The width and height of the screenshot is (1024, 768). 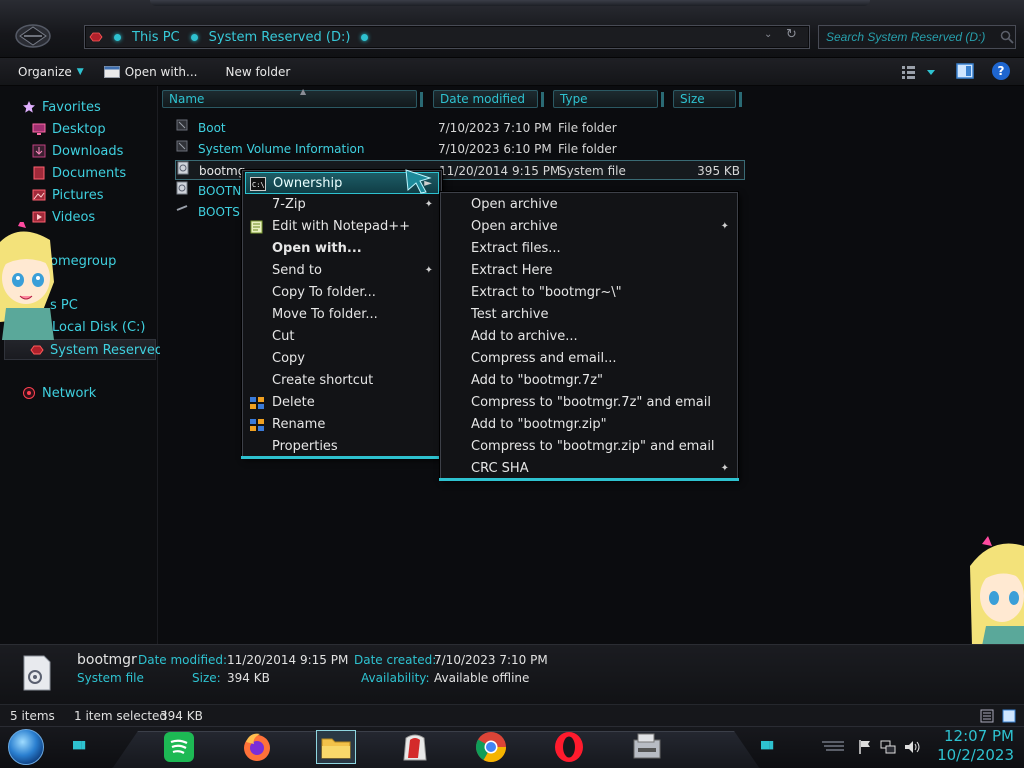 What do you see at coordinates (342, 403) in the screenshot?
I see `menu-item-delete: Delete` at bounding box center [342, 403].